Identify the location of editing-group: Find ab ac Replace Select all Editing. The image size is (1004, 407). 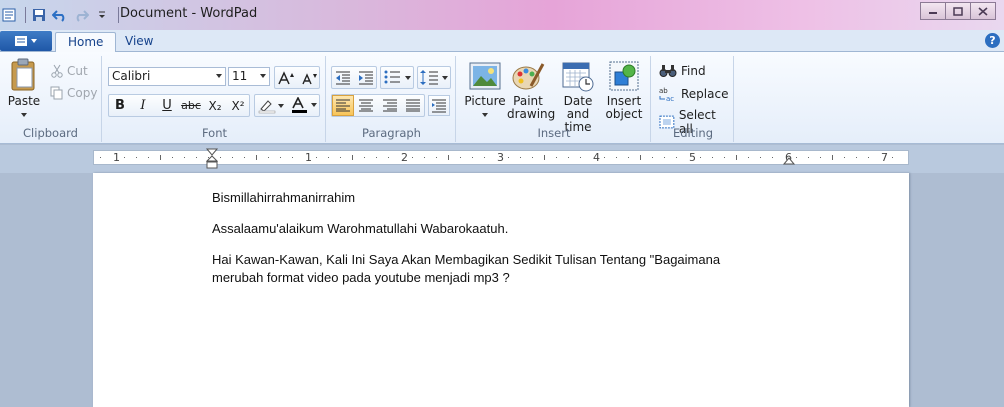
(693, 99).